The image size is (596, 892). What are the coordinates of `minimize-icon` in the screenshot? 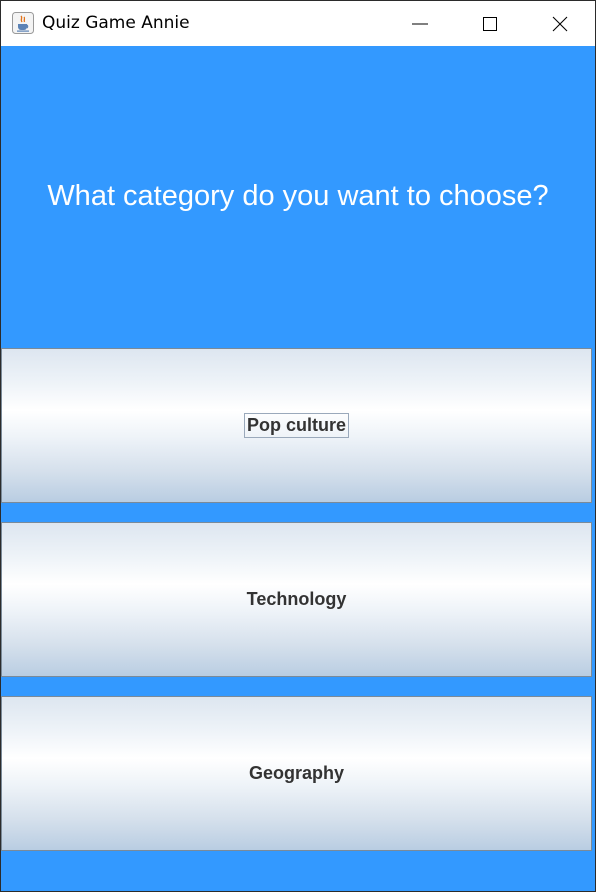 It's located at (420, 23).